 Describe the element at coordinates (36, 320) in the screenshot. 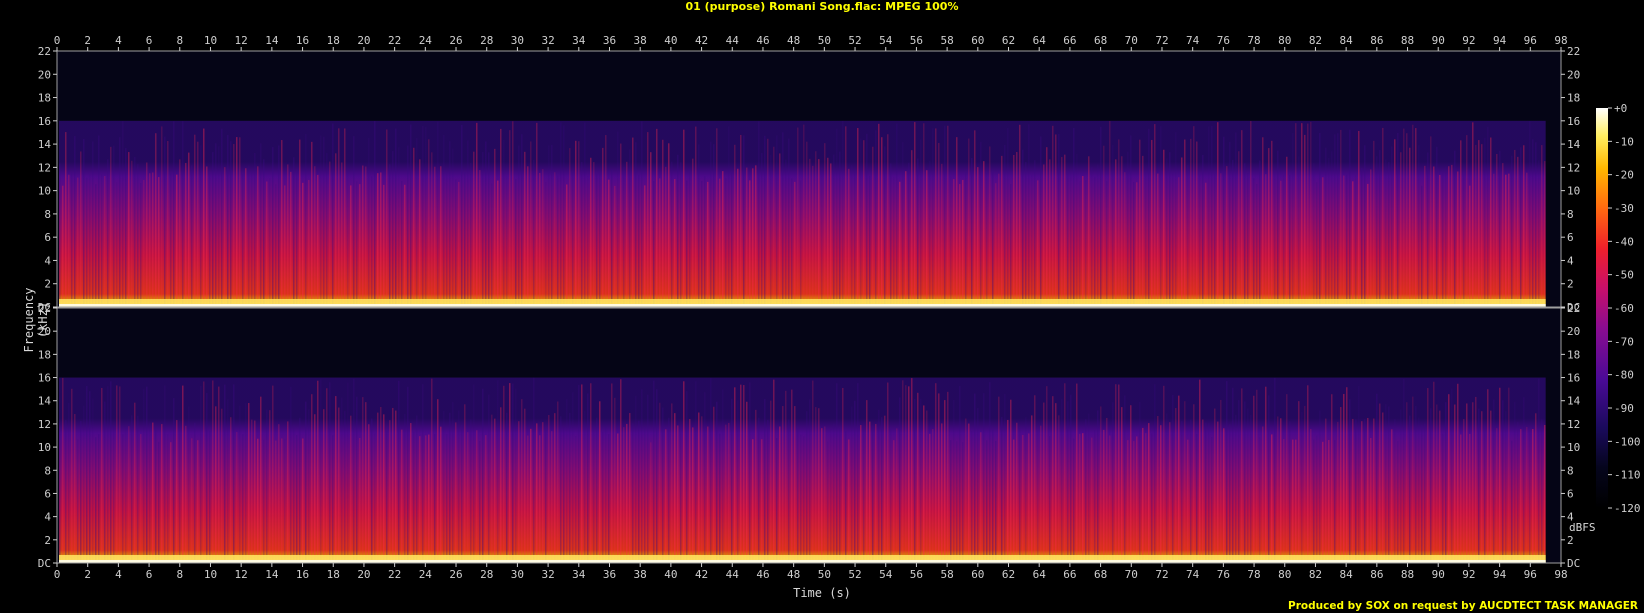

I see `y-axis-label: Frequency (kHz)` at that location.